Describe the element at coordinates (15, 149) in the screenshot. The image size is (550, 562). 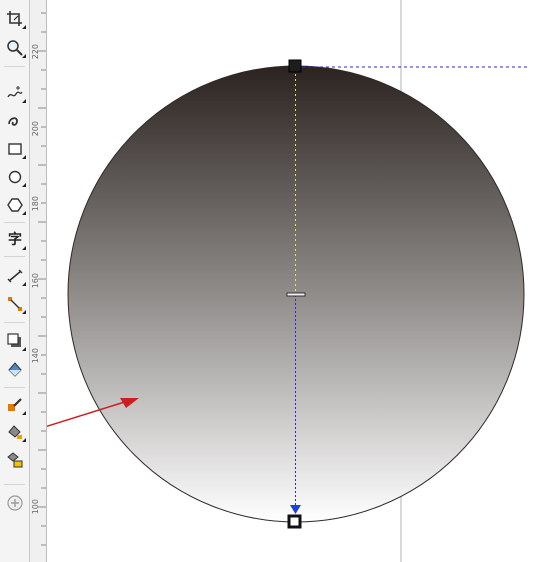
I see `rectangle-tool` at that location.